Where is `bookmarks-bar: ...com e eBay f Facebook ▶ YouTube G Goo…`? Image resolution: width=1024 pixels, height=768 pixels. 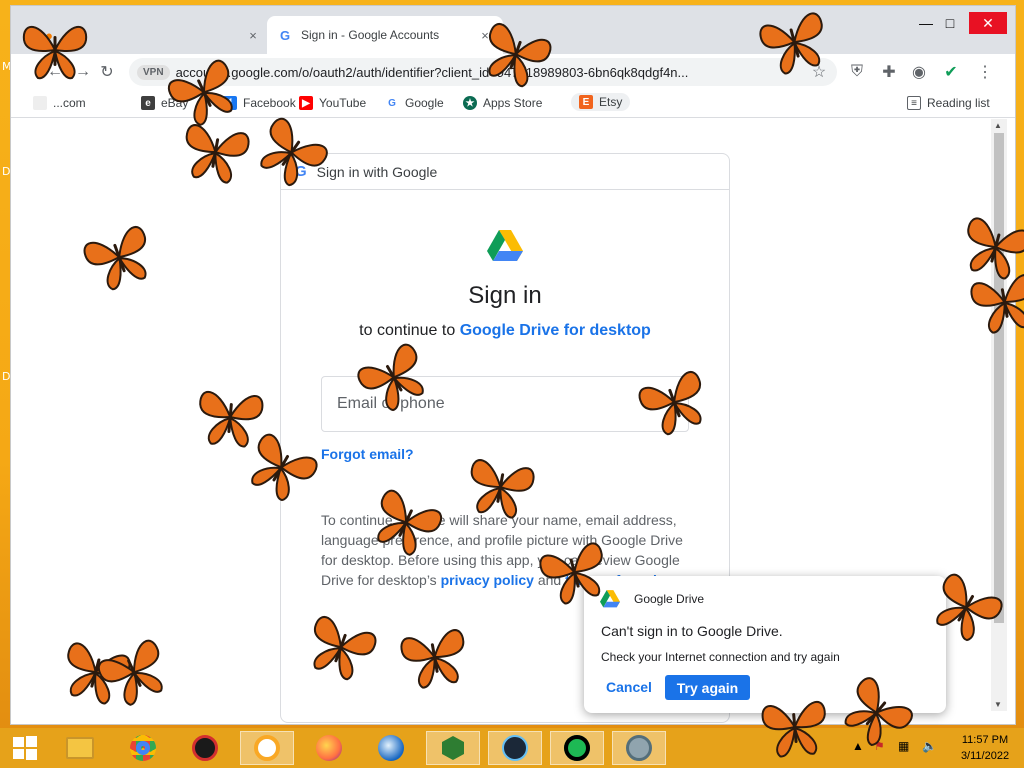
bookmarks-bar: ...com e eBay f Facebook ▶ YouTube G Goo… is located at coordinates (513, 104).